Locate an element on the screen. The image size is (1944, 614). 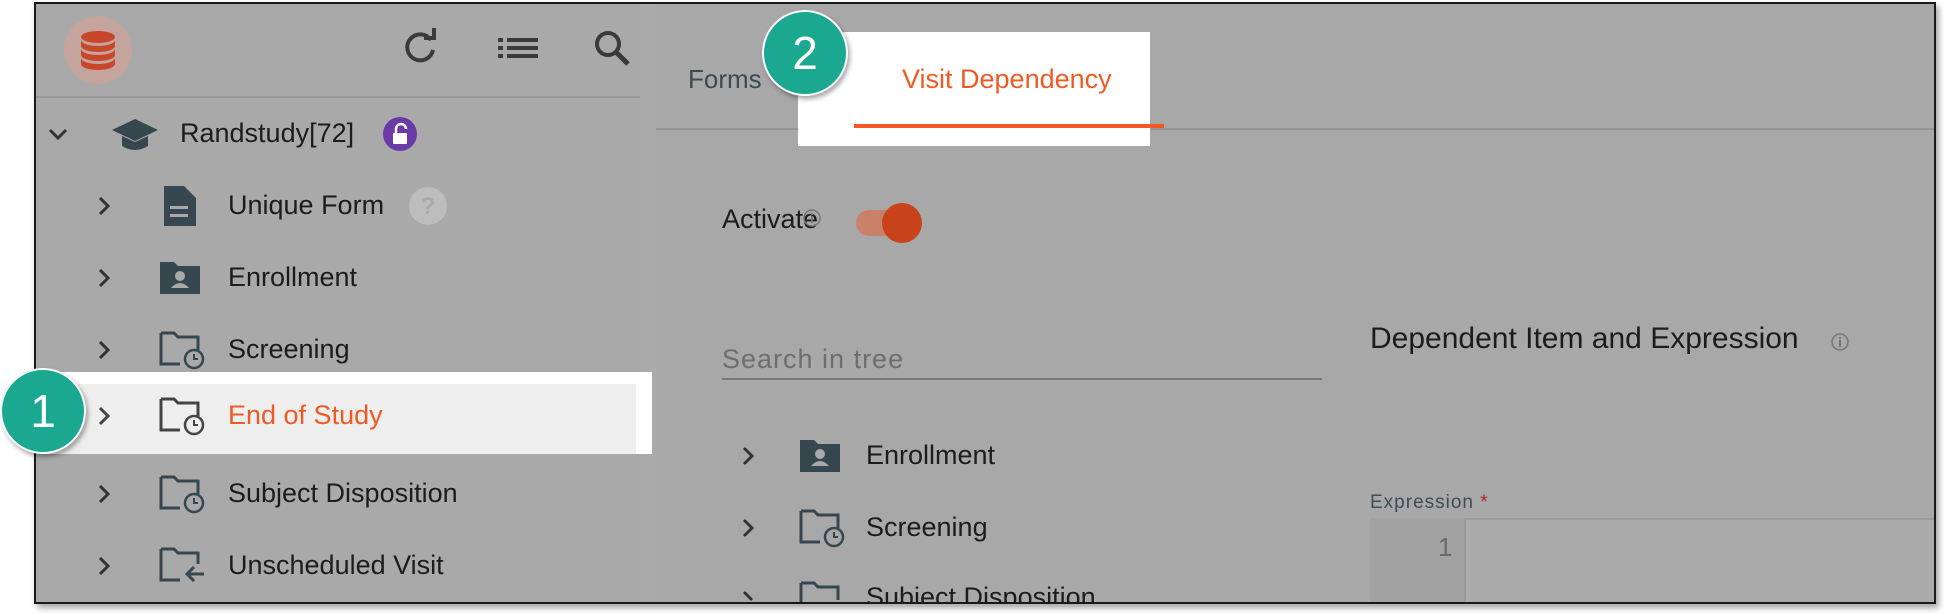
help-icon: ? is located at coordinates (428, 208).